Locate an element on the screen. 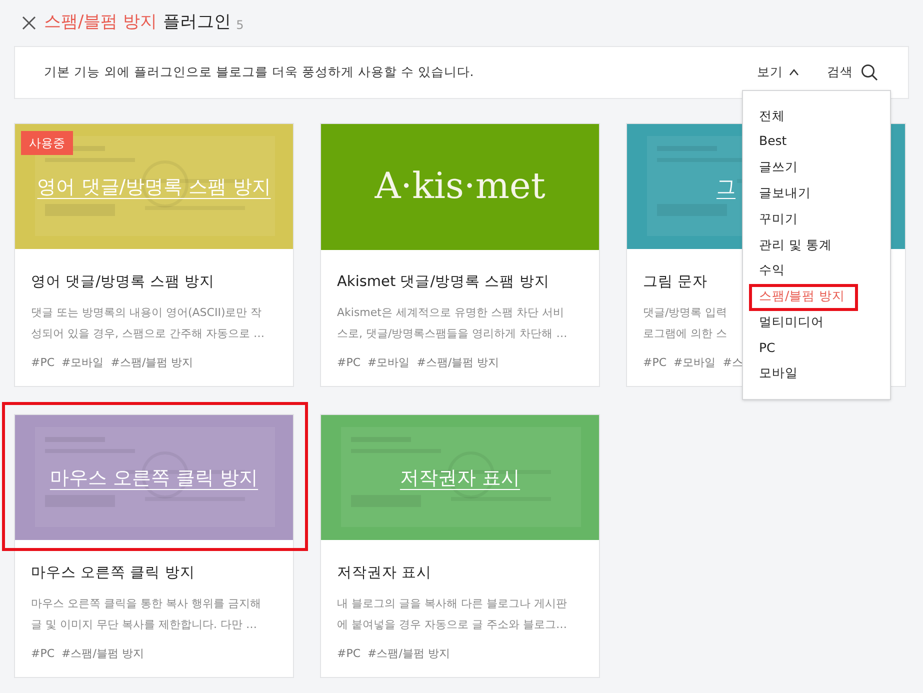 The height and width of the screenshot is (693, 923). menu-item: Best is located at coordinates (773, 142).